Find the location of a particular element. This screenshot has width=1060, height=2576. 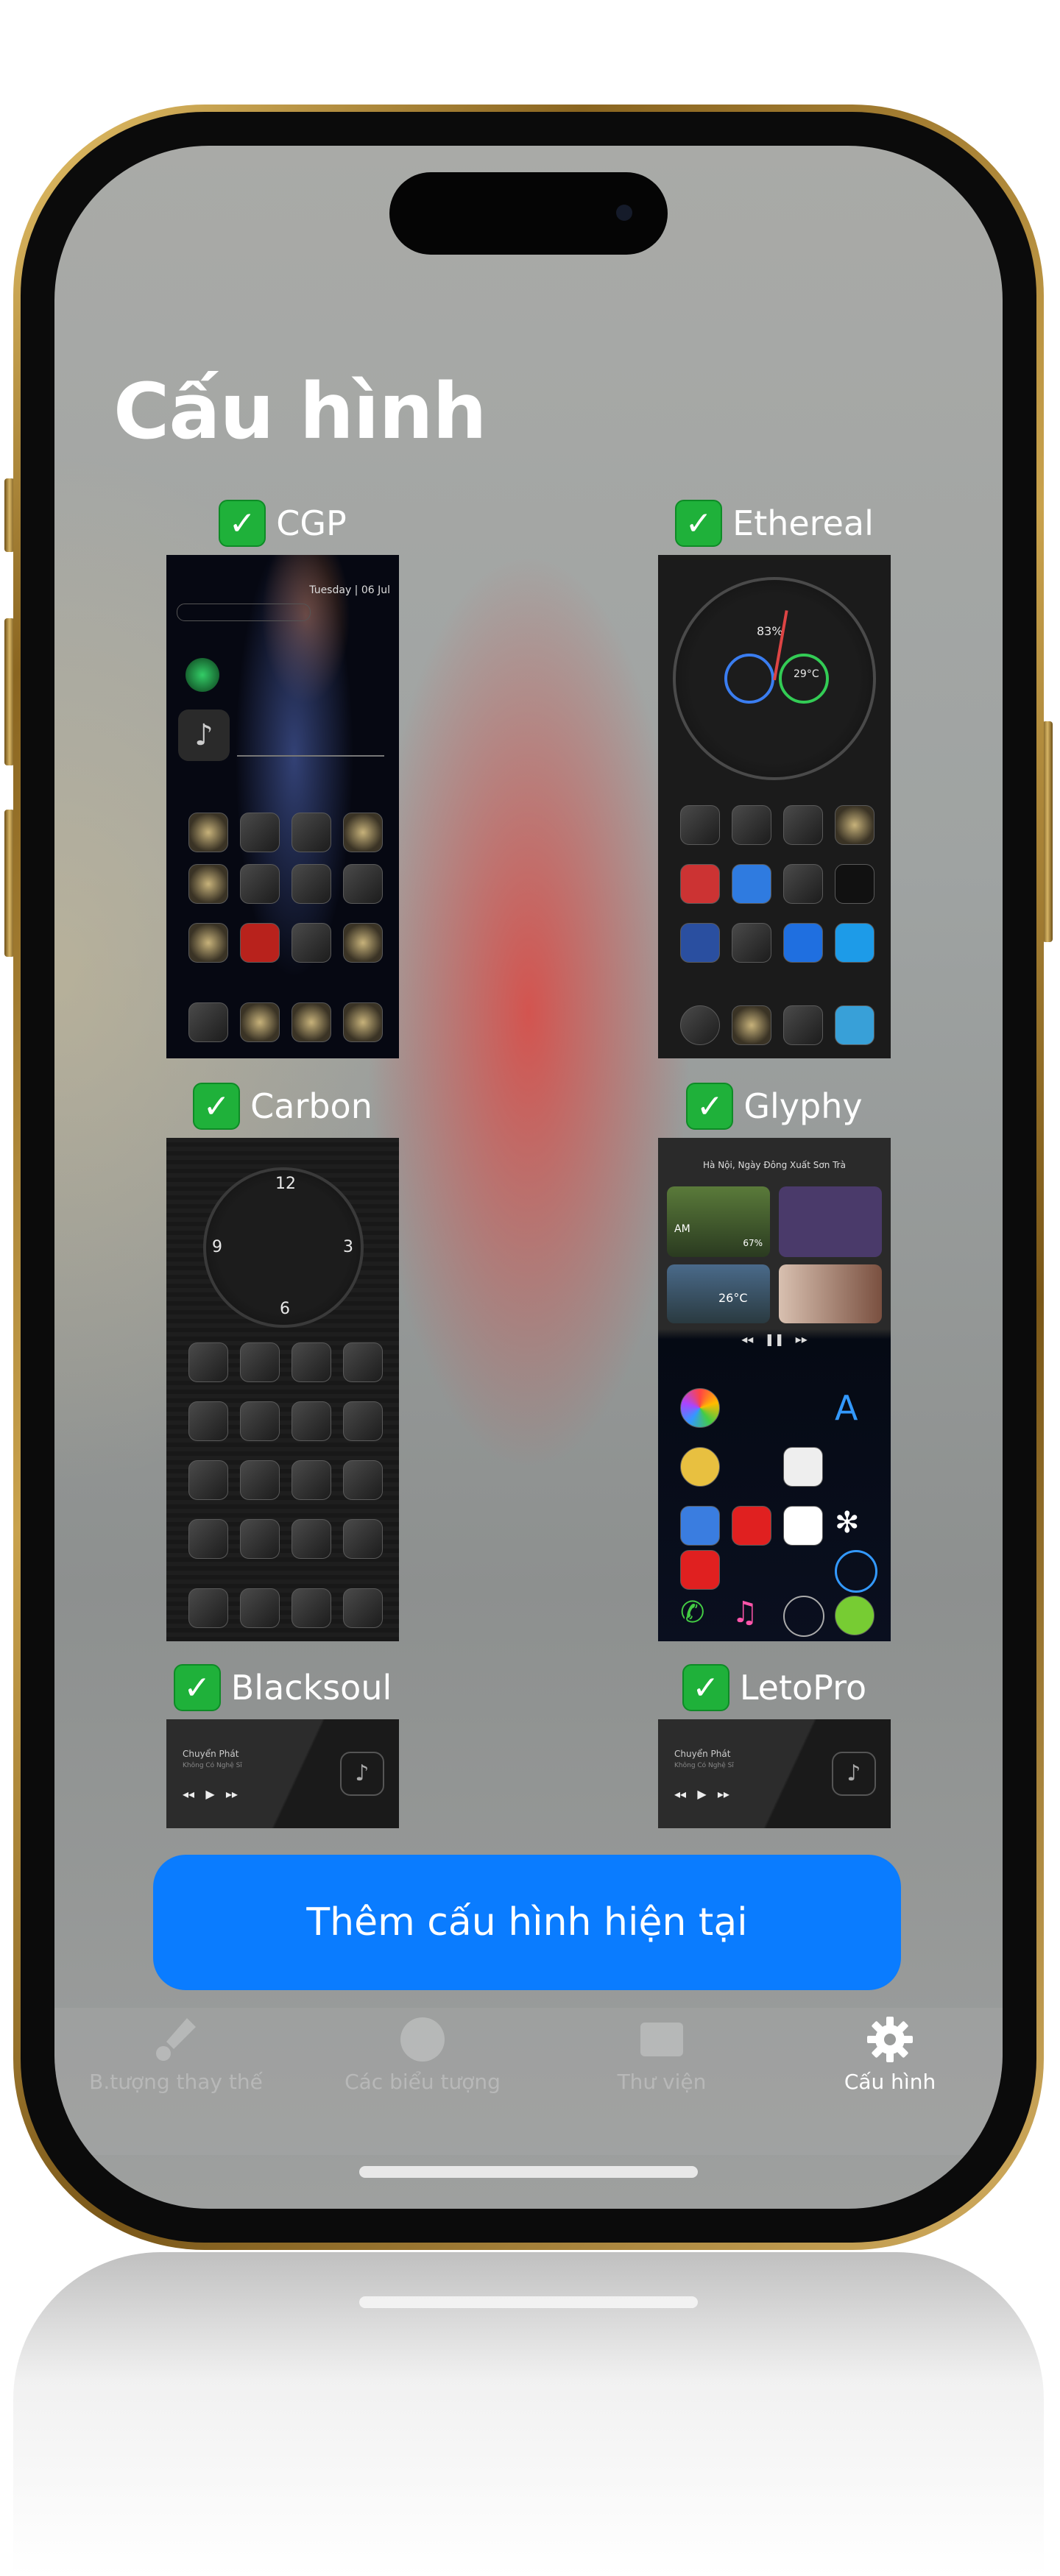

tab-alternate-icons: B.tượng thay thế is located at coordinates (176, 2059).